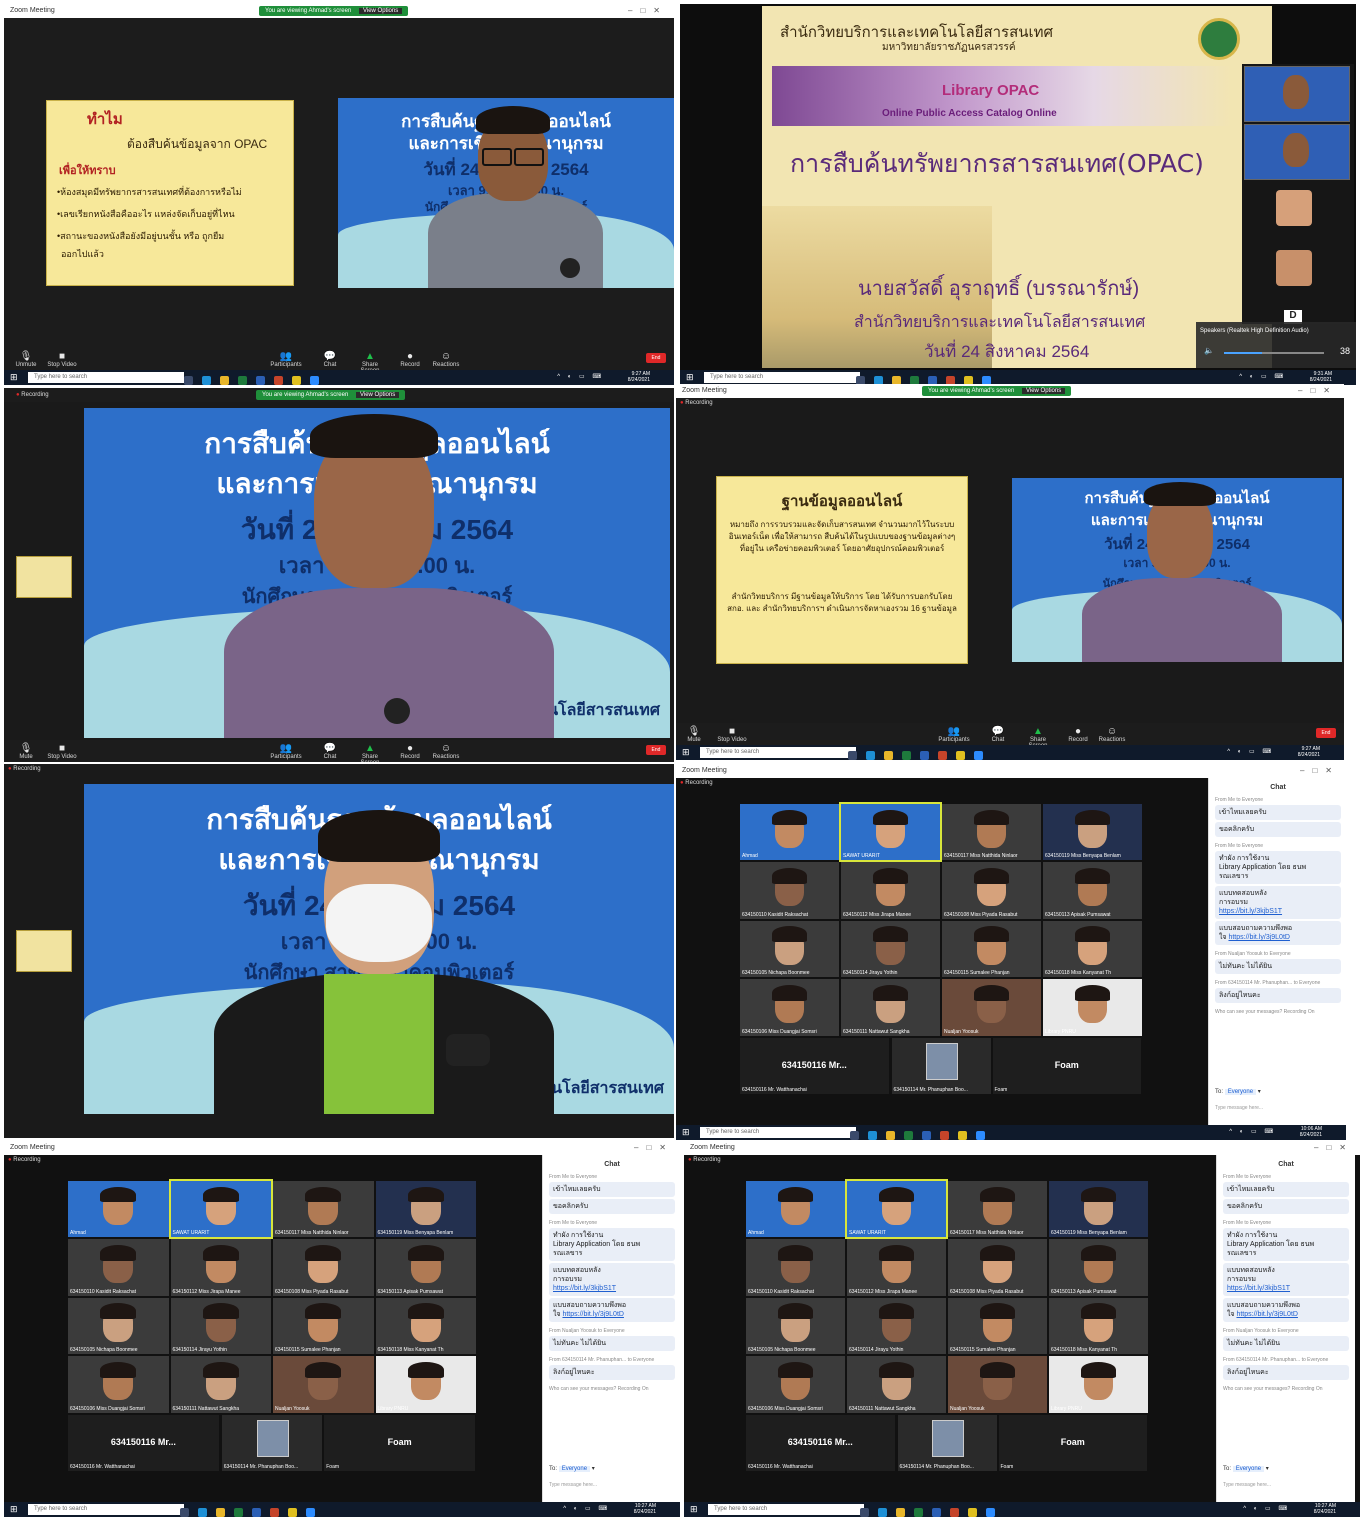 Image resolution: width=1366 pixels, height=1517 pixels. What do you see at coordinates (991, 890) in the screenshot?
I see `participant-tile: 634150108 Miss Piyada Rasabut` at bounding box center [991, 890].